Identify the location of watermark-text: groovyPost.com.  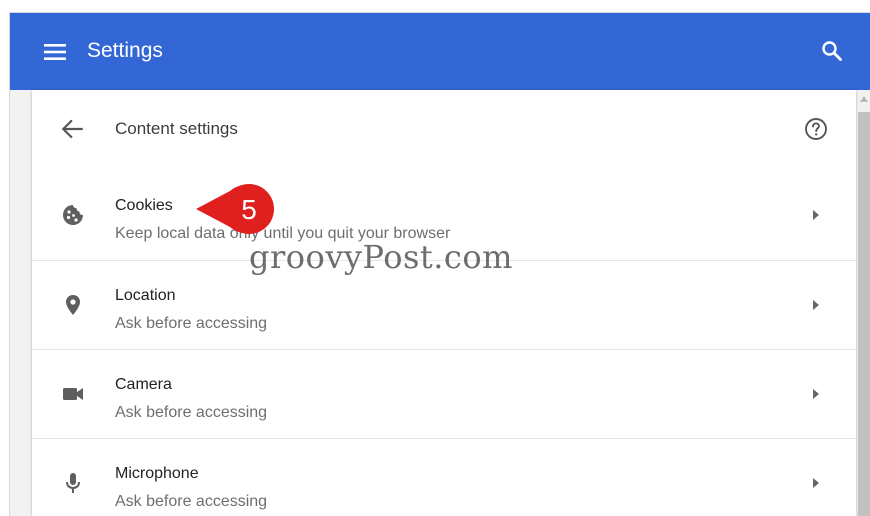
(381, 257).